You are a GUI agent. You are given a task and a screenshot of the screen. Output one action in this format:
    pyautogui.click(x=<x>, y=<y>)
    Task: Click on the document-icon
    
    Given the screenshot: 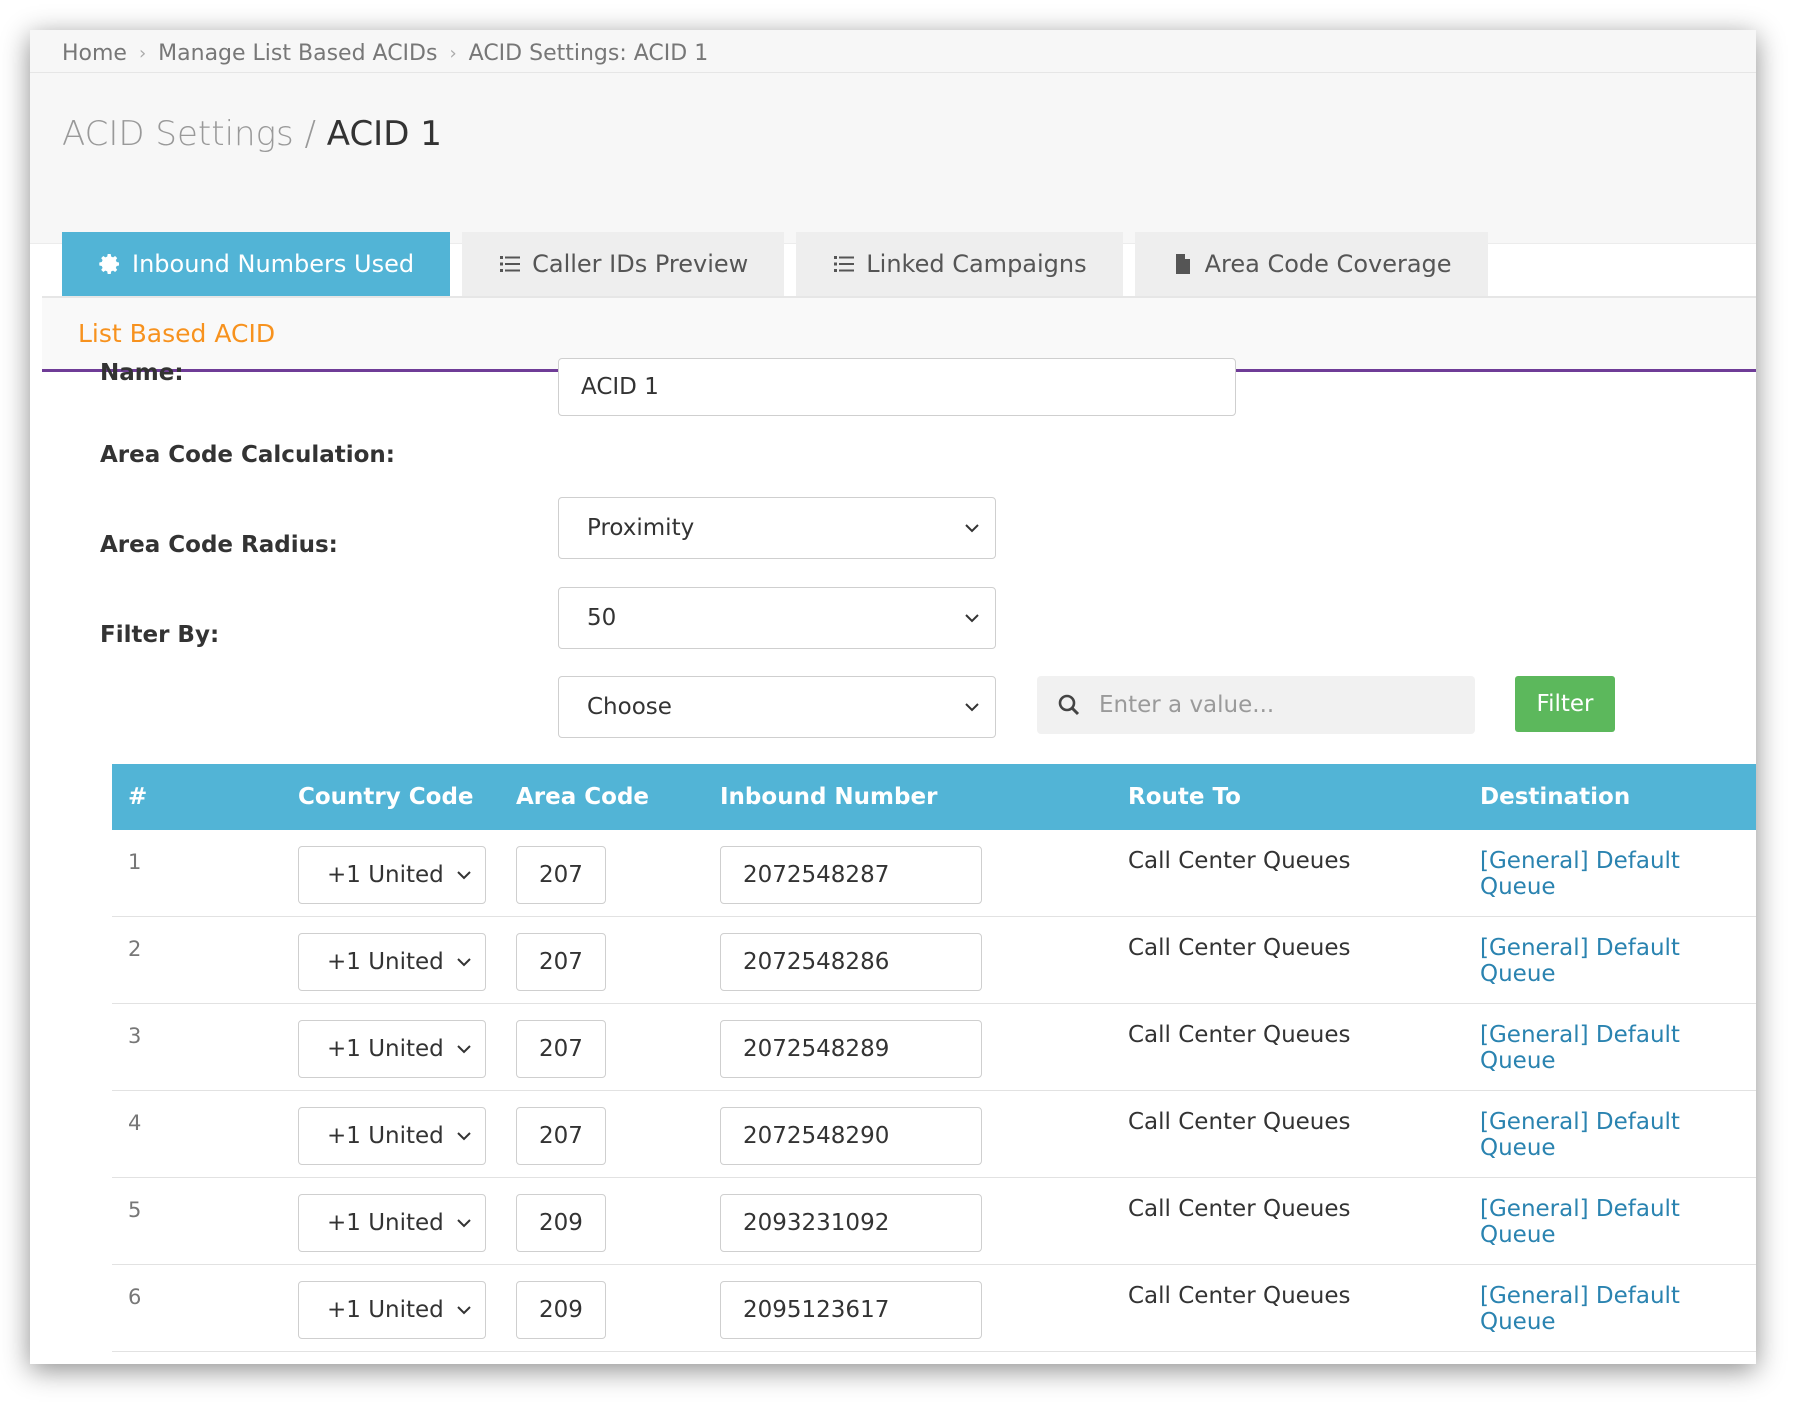 What is the action you would take?
    pyautogui.click(x=1182, y=264)
    